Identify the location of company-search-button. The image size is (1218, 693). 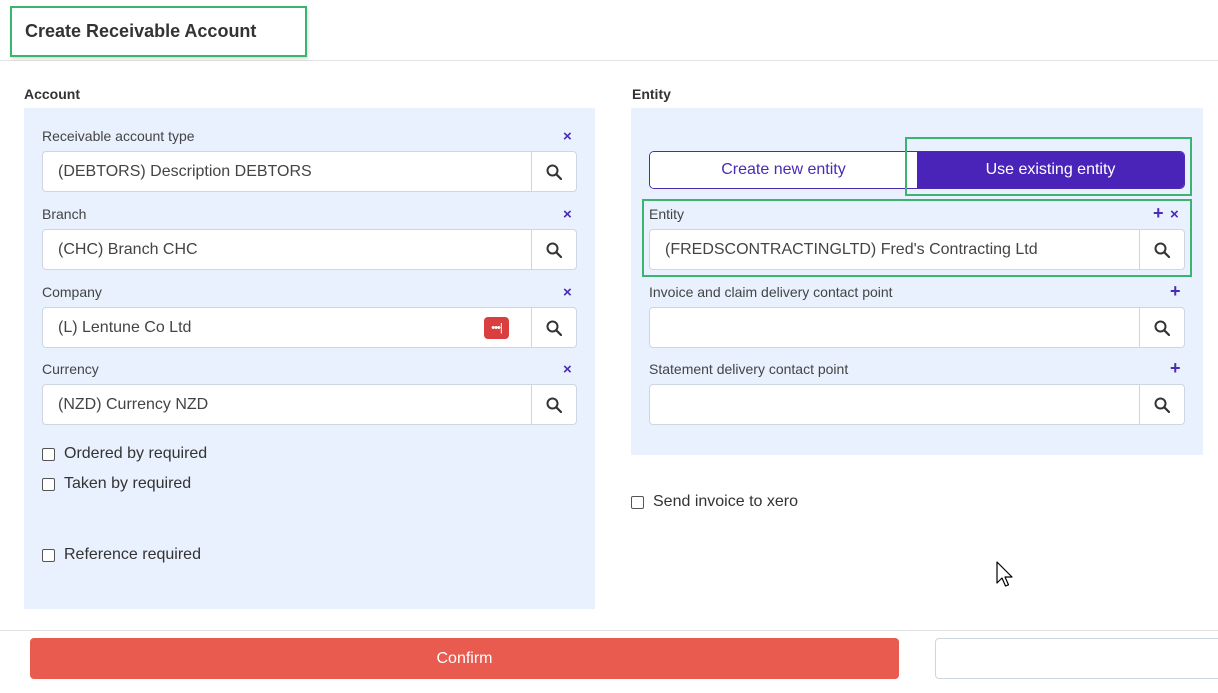
(553, 327).